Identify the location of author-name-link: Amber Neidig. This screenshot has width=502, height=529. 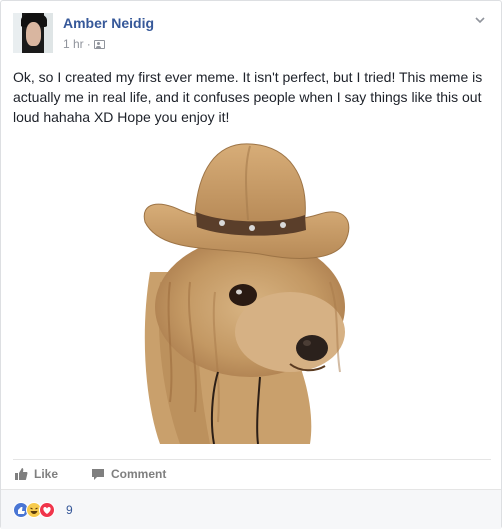
(108, 23).